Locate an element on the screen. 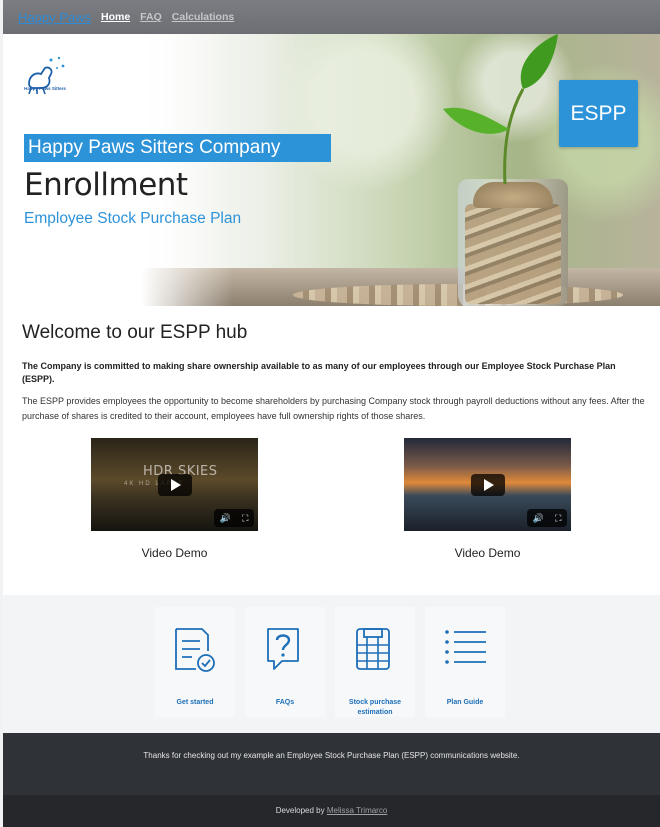 This screenshot has height=827, width=660. brand-link: Happy Paws is located at coordinates (54, 17).